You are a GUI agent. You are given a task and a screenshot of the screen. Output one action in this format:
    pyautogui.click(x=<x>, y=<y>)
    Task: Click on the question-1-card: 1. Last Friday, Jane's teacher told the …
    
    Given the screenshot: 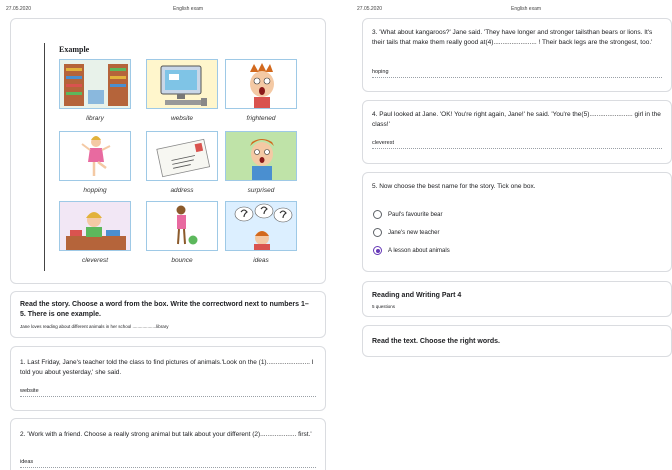 What is the action you would take?
    pyautogui.click(x=168, y=378)
    